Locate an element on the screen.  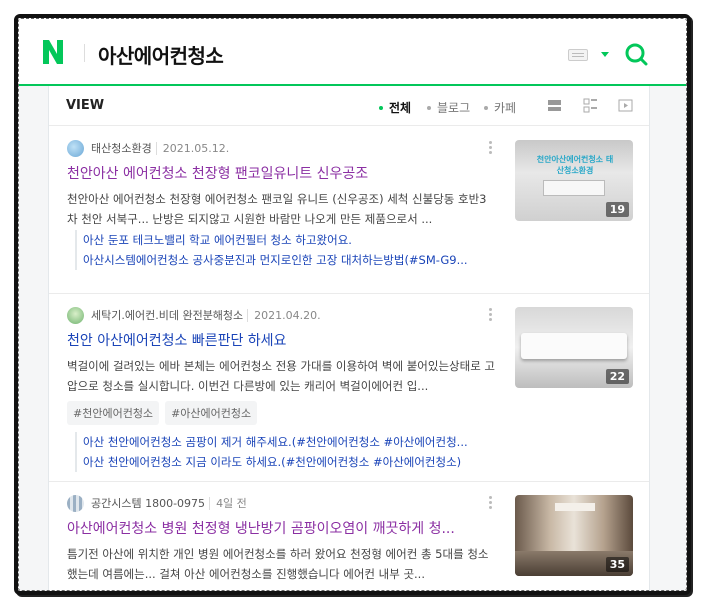
post-thumbnail: 35 is located at coordinates (574, 535).